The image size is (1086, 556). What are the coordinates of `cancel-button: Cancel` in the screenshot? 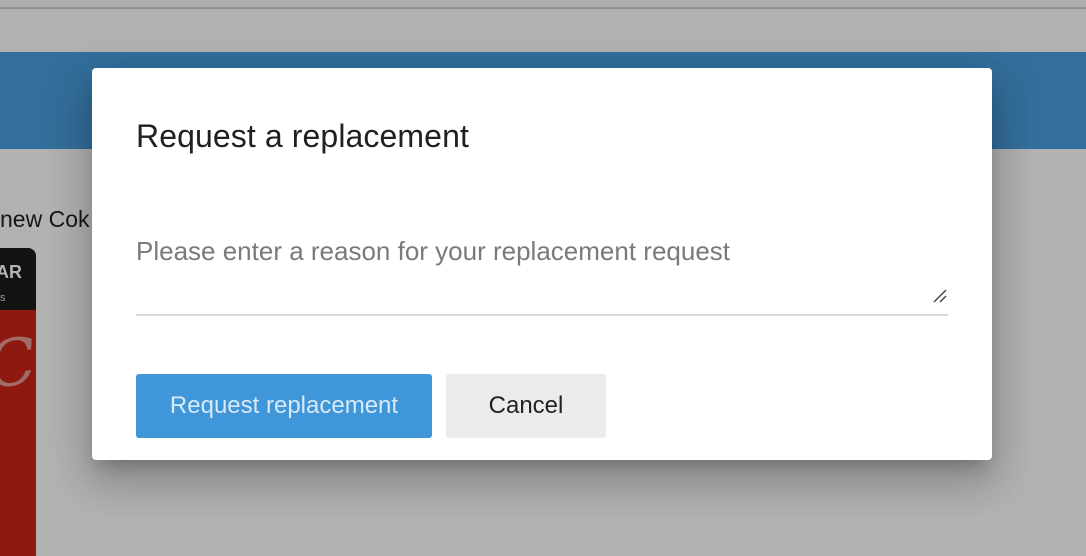 It's located at (526, 406).